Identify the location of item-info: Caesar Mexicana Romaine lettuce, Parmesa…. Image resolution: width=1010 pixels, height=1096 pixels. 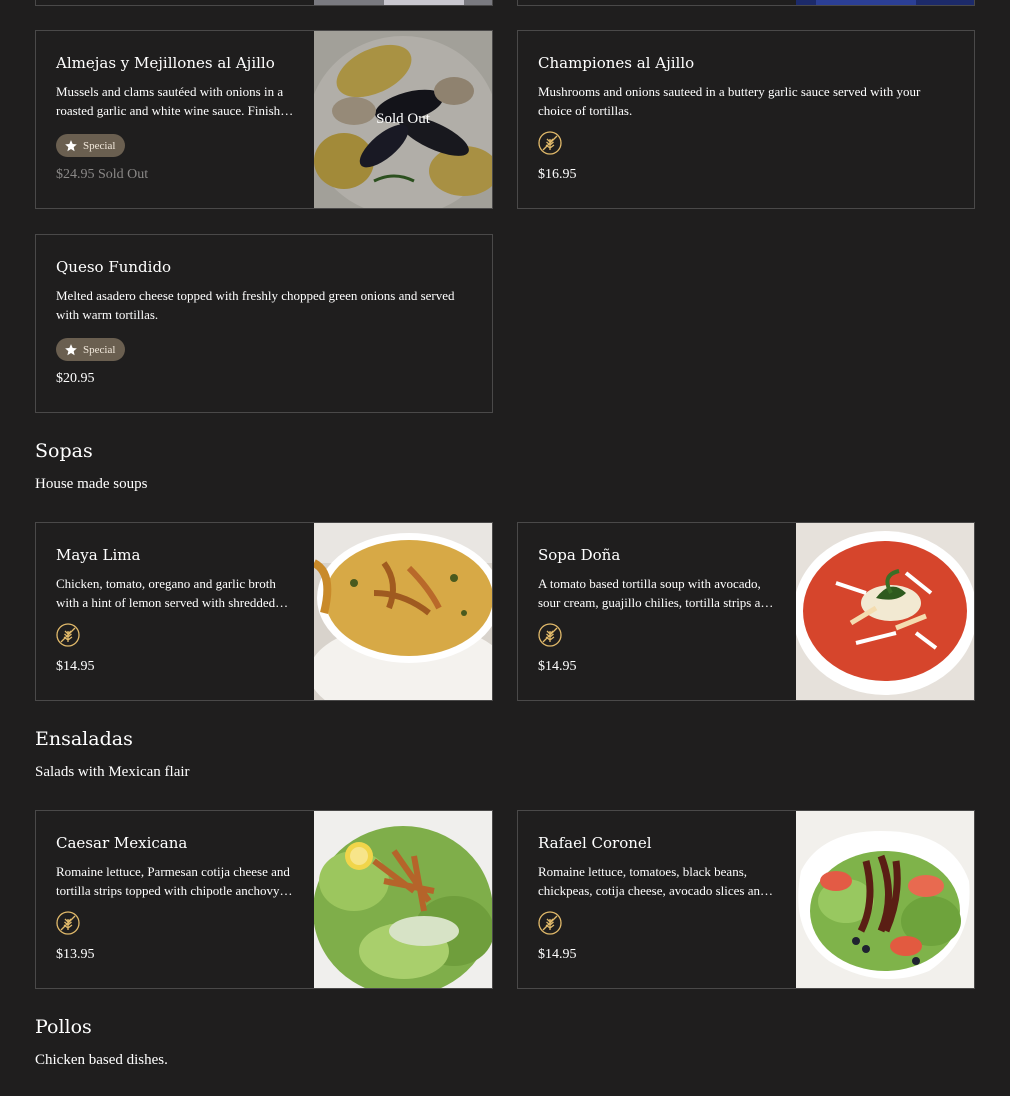
(175, 866).